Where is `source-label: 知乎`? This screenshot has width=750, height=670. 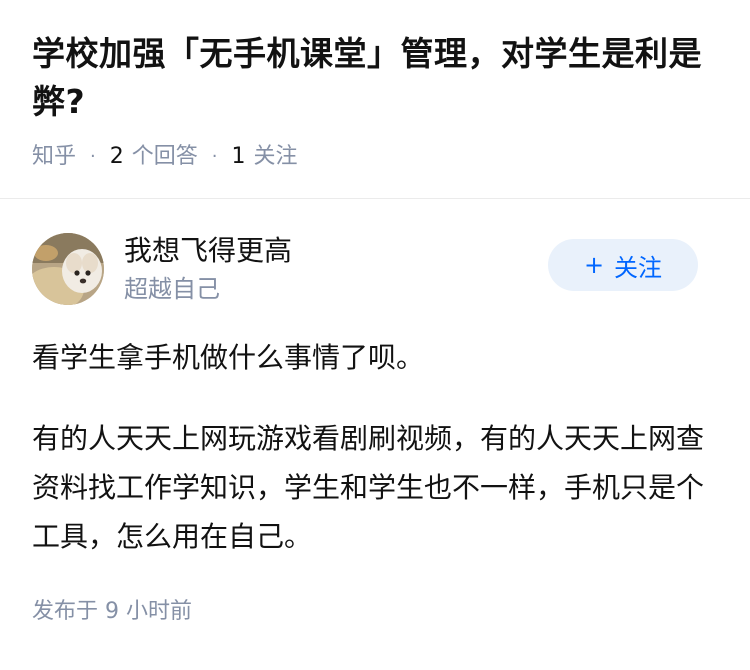
source-label: 知乎 is located at coordinates (54, 157).